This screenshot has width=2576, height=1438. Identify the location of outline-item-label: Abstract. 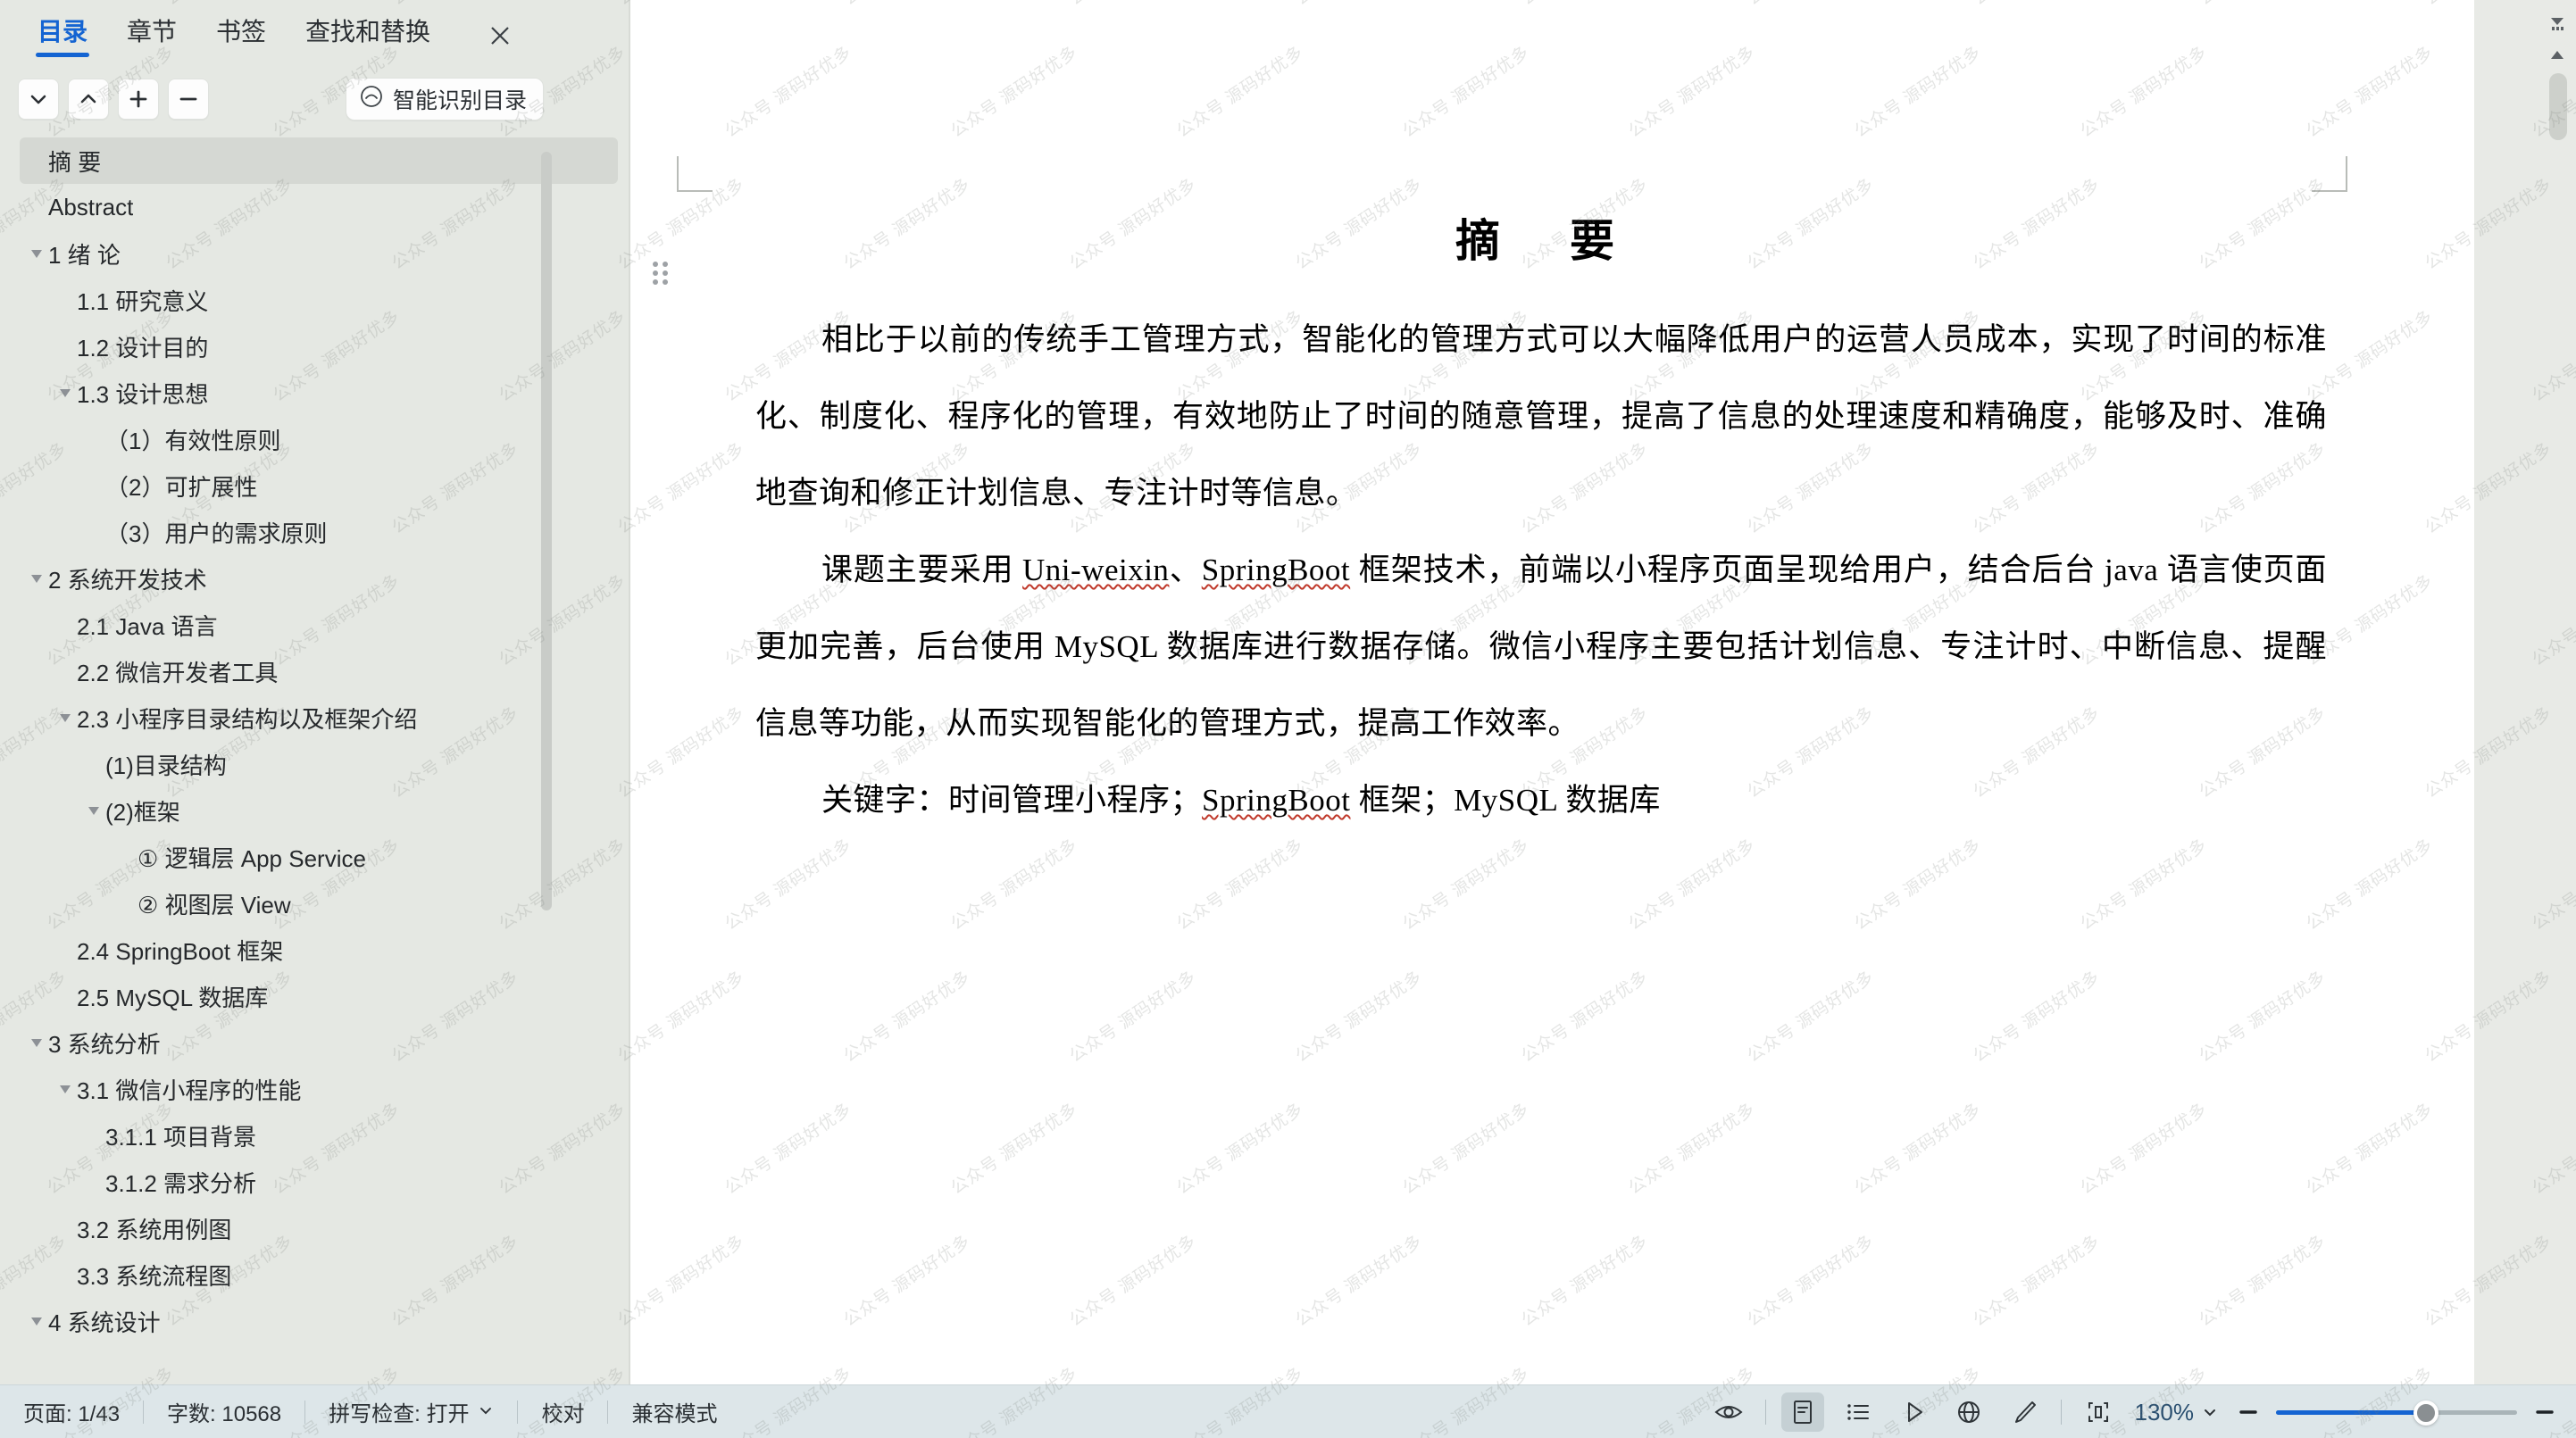
(91, 206).